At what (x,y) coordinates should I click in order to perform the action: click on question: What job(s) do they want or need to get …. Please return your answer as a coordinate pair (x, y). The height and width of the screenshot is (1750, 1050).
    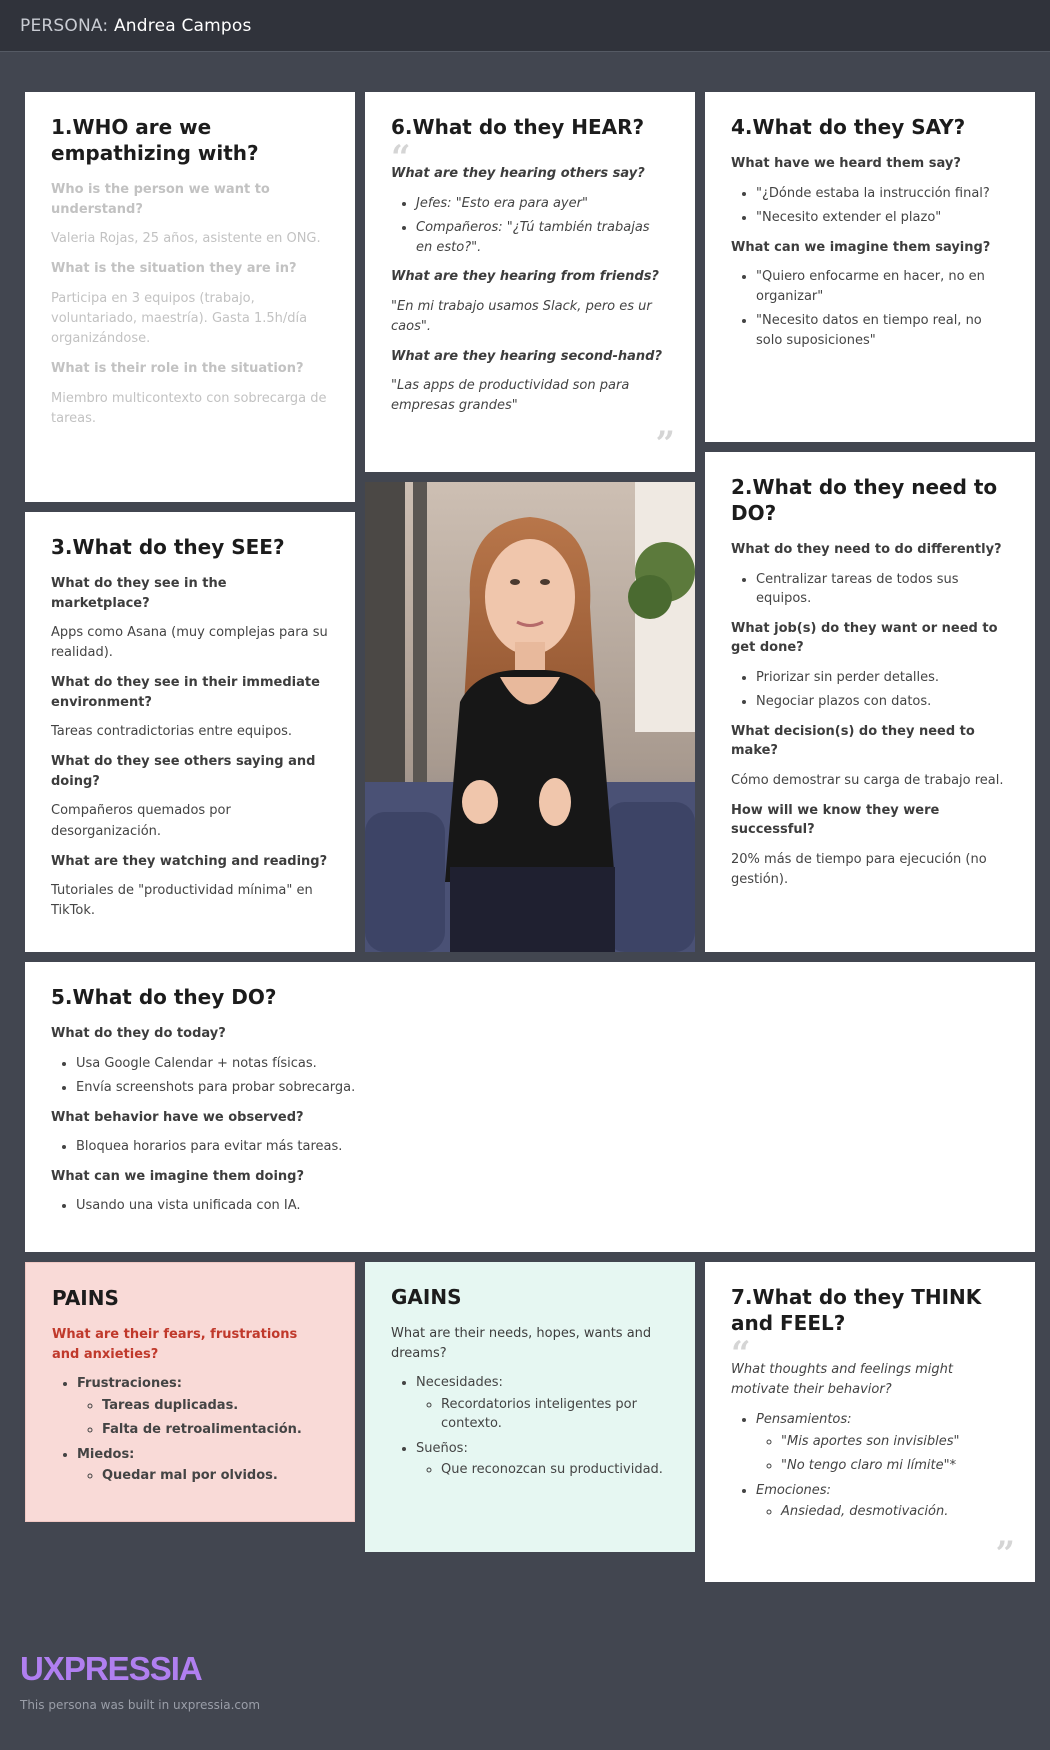
    Looking at the image, I should click on (864, 638).